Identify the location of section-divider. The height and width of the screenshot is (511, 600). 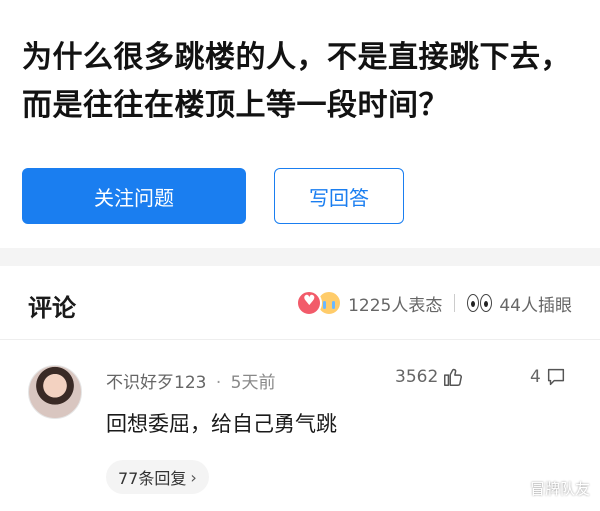
(300, 257).